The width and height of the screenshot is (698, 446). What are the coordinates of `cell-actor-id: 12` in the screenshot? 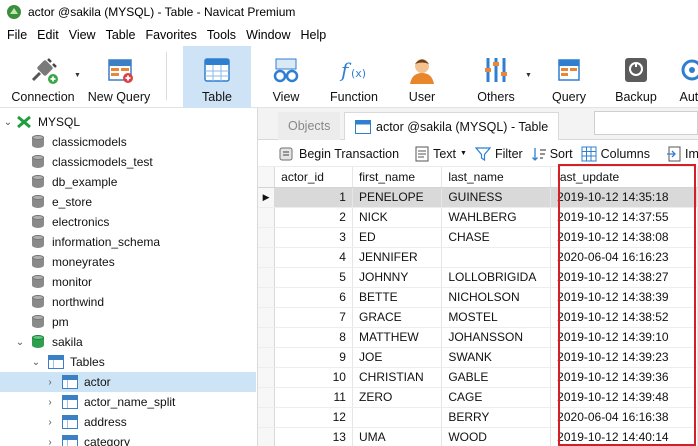 It's located at (313, 417).